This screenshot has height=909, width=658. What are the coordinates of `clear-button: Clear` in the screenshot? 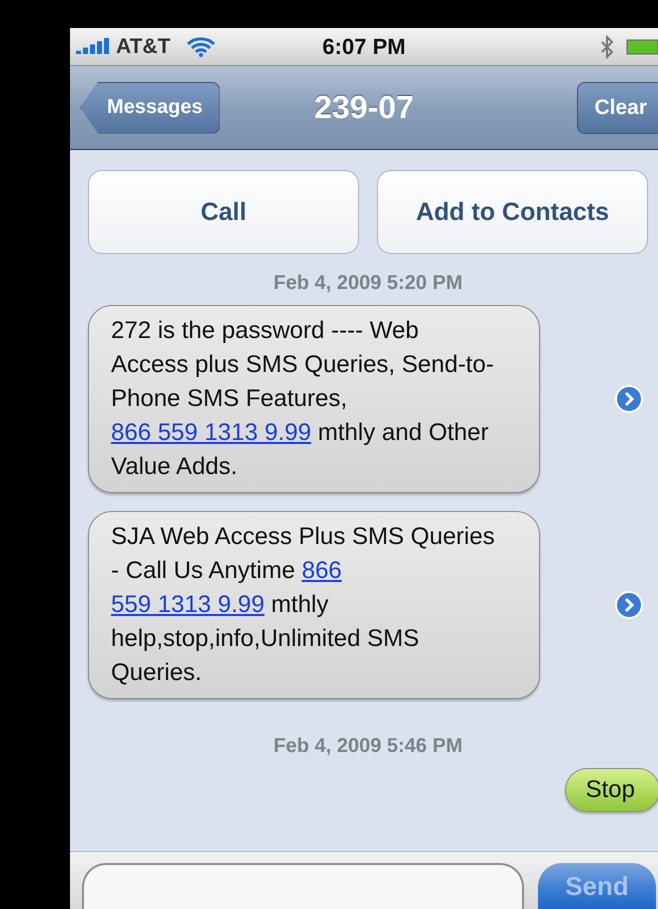 It's located at (617, 108).